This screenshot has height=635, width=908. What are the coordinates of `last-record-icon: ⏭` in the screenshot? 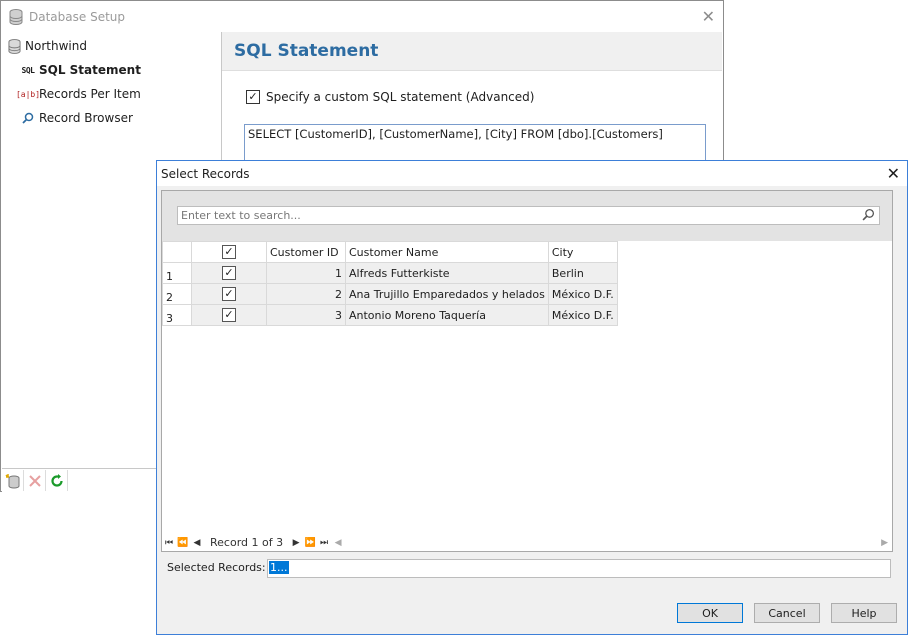 It's located at (324, 543).